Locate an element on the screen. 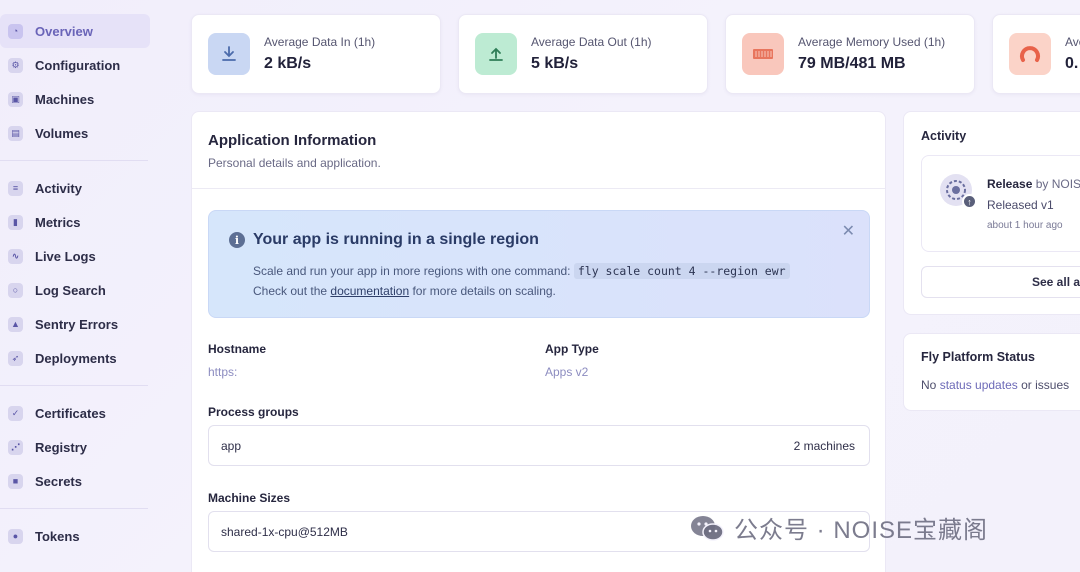  release-version: Released v1 is located at coordinates (1020, 205).